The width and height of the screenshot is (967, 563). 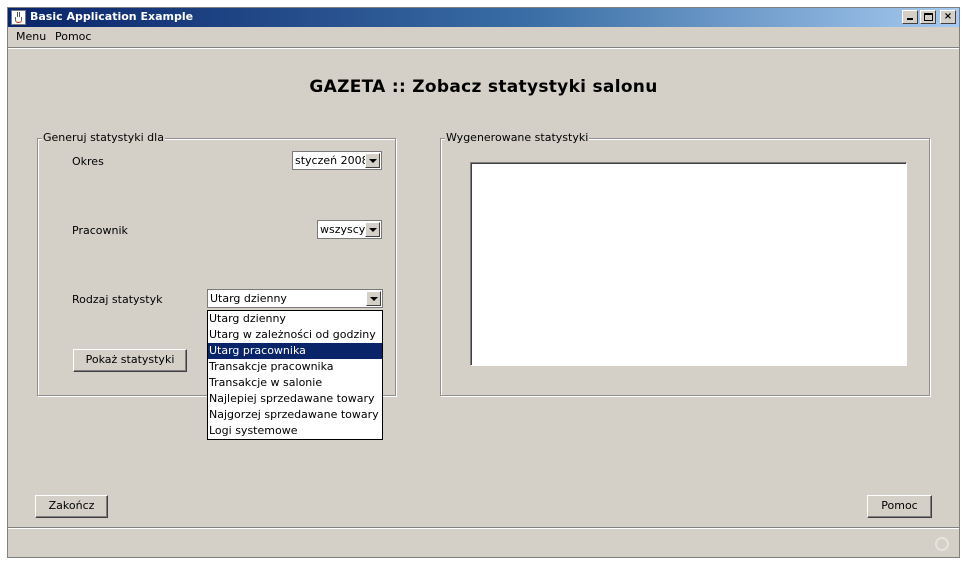 I want to click on window-controls: ×, so click(x=929, y=17).